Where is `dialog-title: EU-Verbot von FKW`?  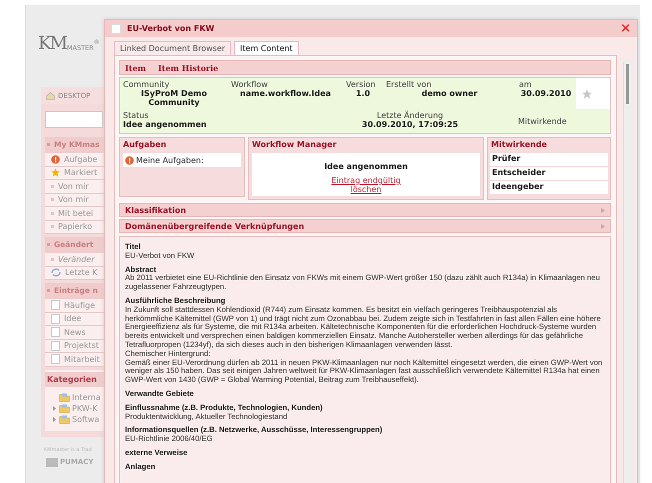 dialog-title: EU-Verbot von FKW is located at coordinates (171, 28).